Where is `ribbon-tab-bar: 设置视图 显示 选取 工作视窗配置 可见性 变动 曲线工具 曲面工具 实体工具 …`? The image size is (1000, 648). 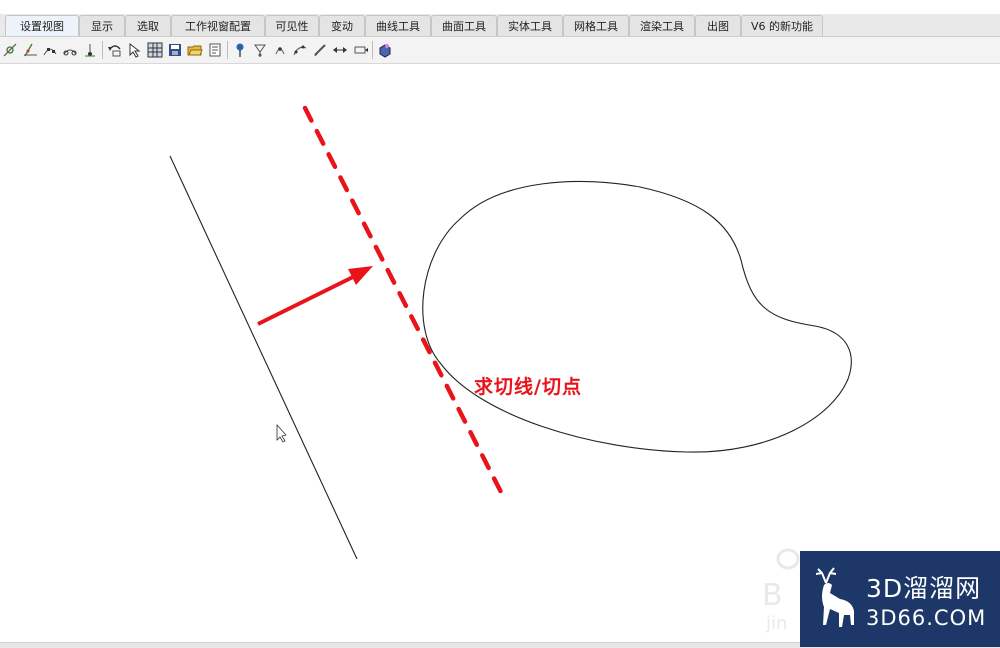 ribbon-tab-bar: 设置视图 显示 选取 工作视窗配置 可见性 变动 曲线工具 曲面工具 实体工具 … is located at coordinates (500, 25).